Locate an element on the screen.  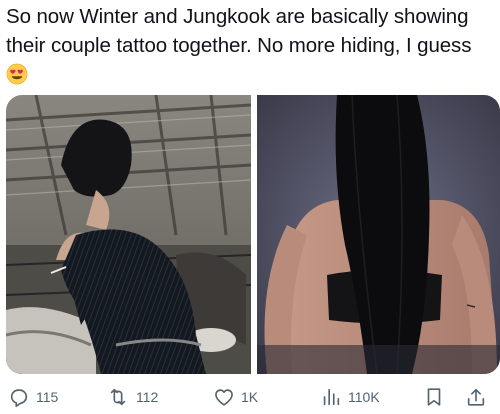
share-button is located at coordinates (476, 397).